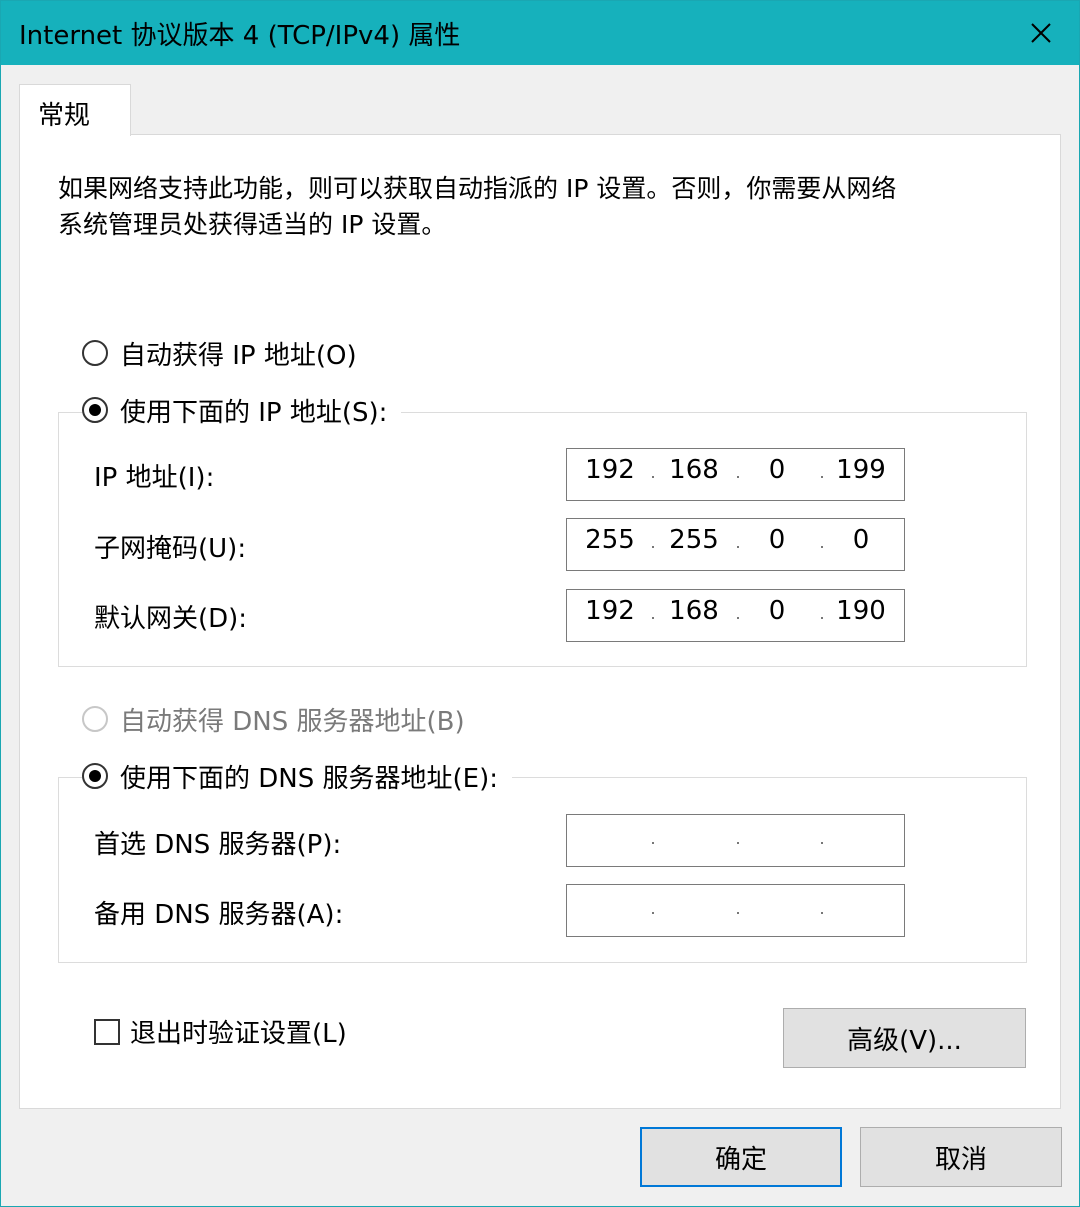 Image resolution: width=1080 pixels, height=1207 pixels. Describe the element at coordinates (95, 776) in the screenshot. I see `manual-dns-radio` at that location.